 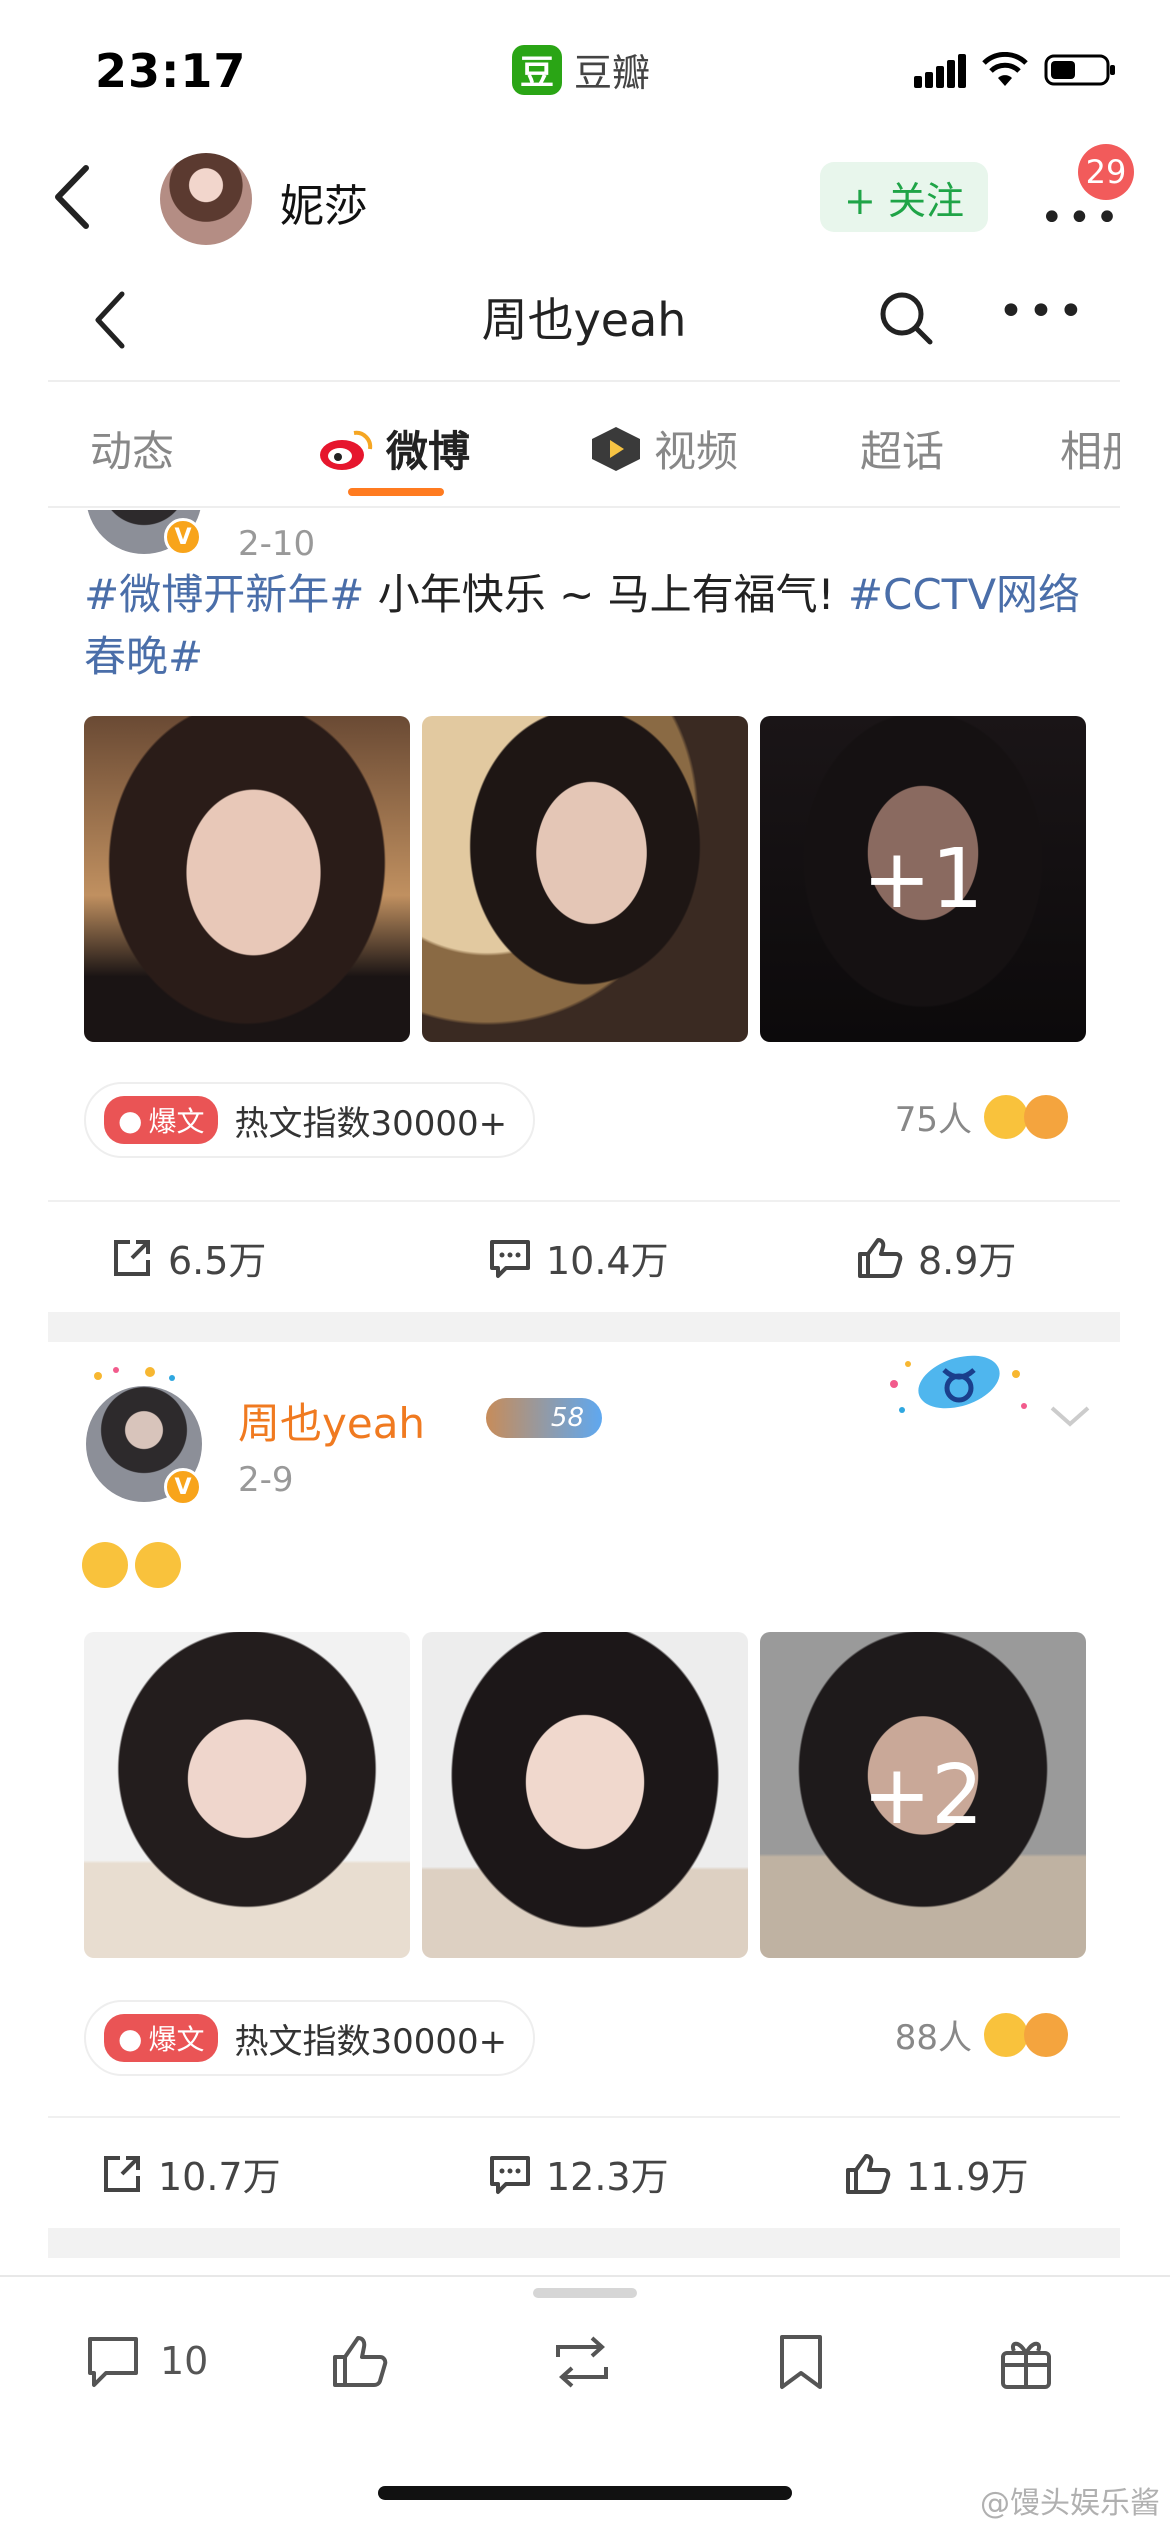 I want to click on status-bar: 23:17 豆 豆瓣, so click(x=585, y=70).